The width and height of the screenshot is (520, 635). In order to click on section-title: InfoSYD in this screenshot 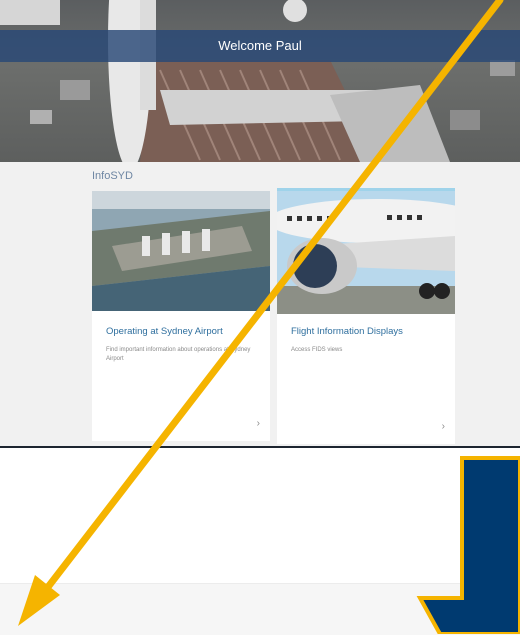, I will do `click(112, 176)`.